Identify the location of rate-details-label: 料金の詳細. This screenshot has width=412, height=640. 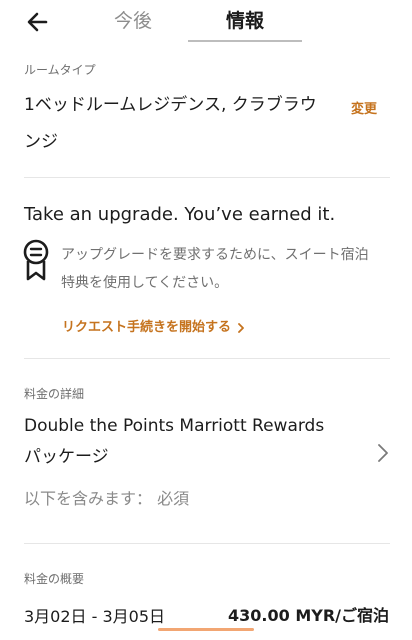
(54, 394).